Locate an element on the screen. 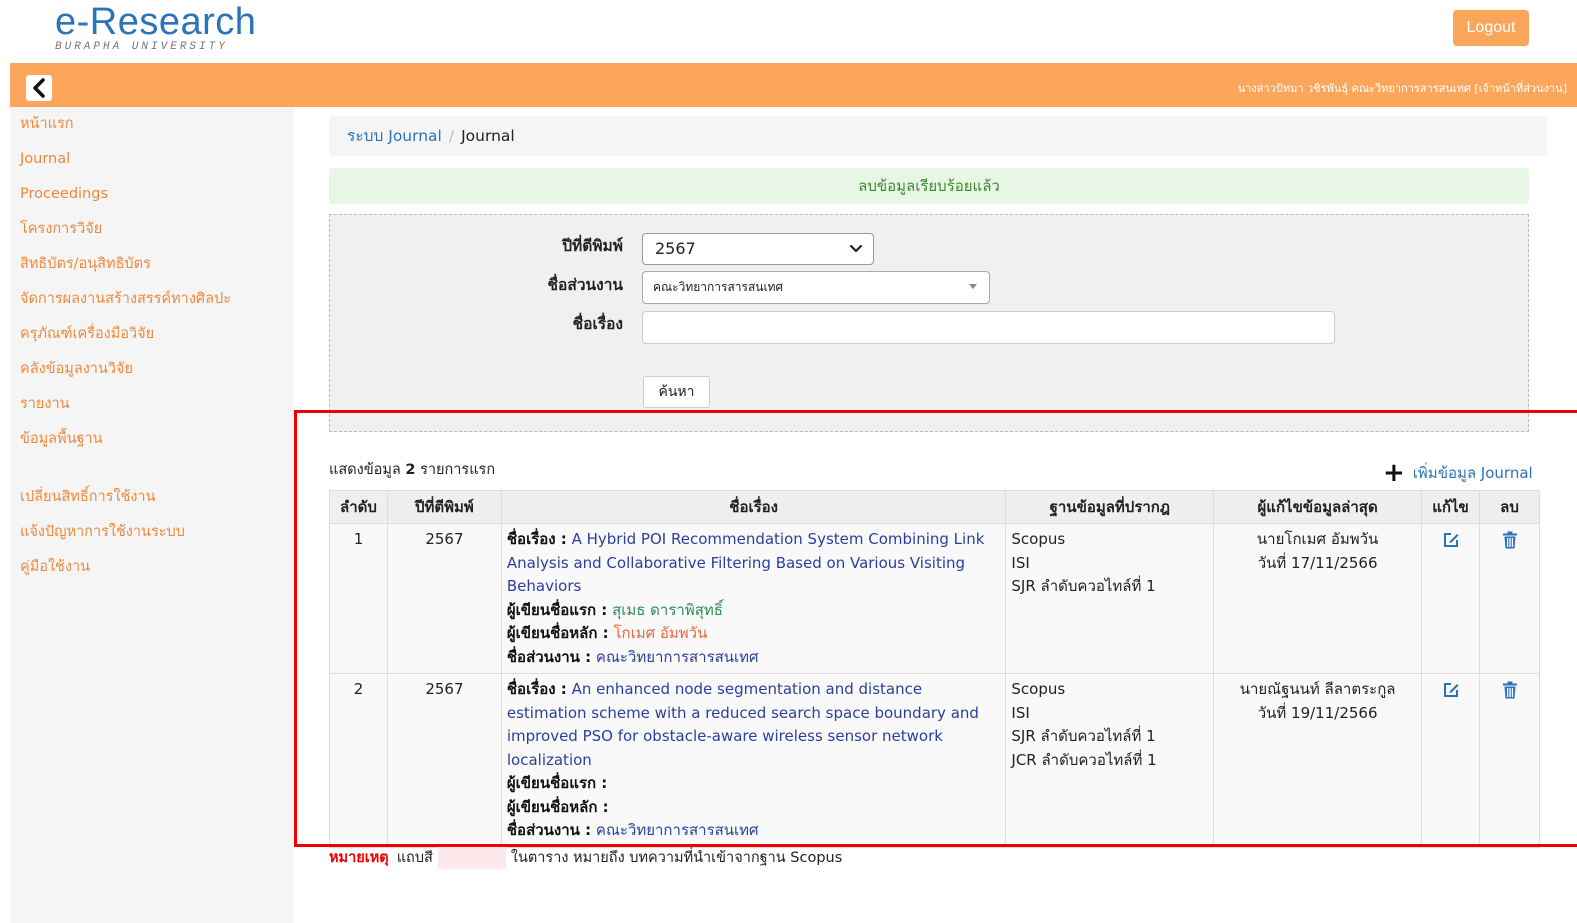 This screenshot has height=923, width=1577. sidebar-item-journal: Journal is located at coordinates (152, 159).